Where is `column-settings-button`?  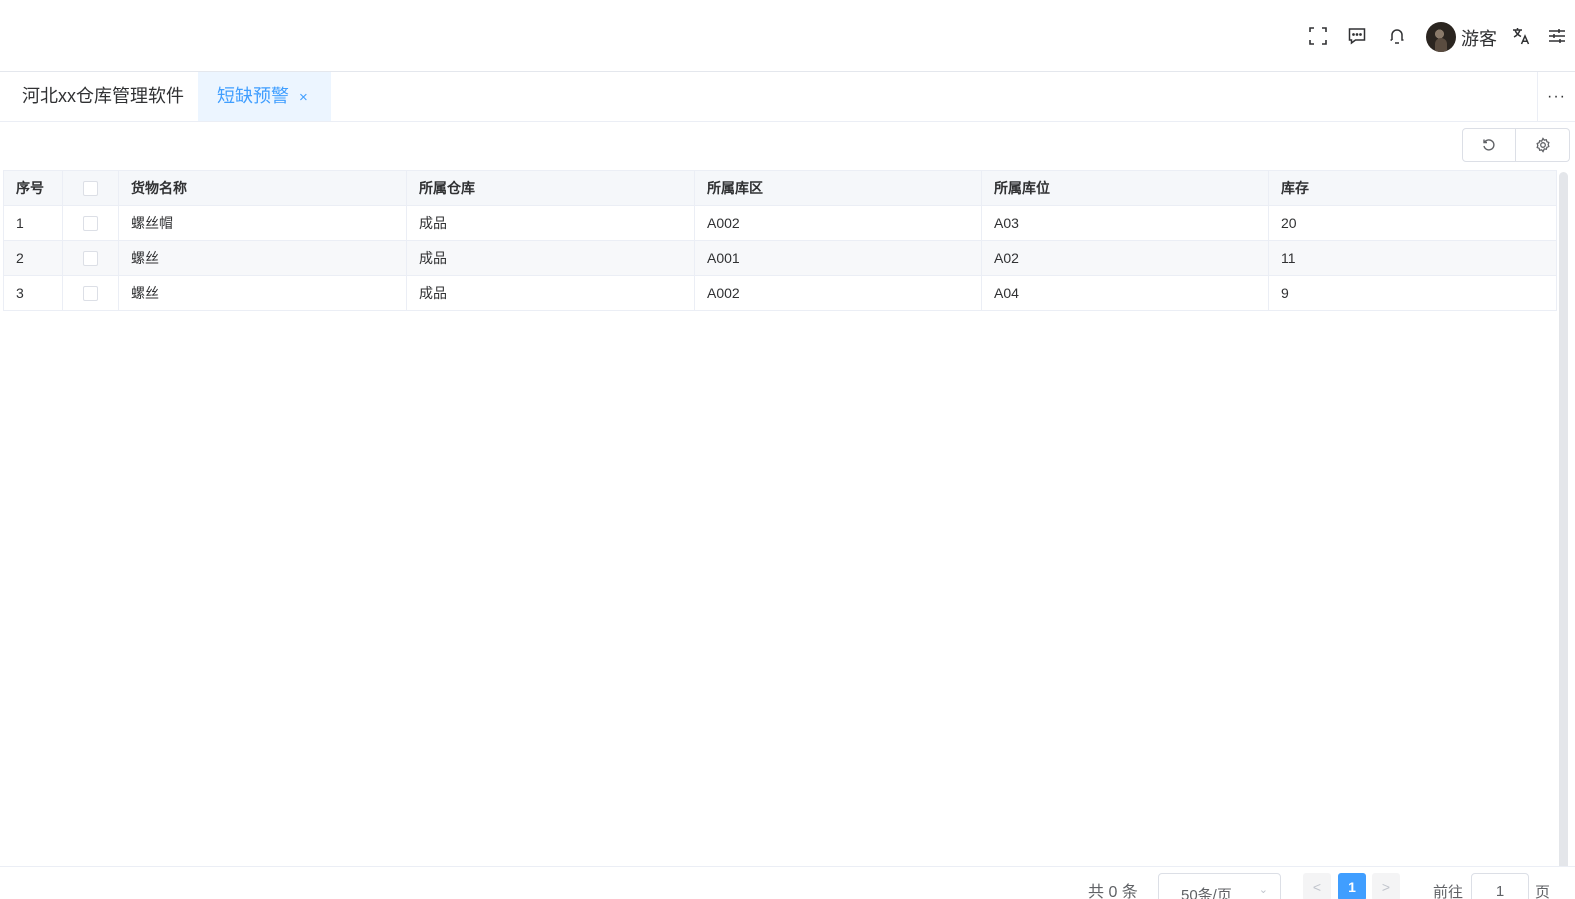
column-settings-button is located at coordinates (1543, 145).